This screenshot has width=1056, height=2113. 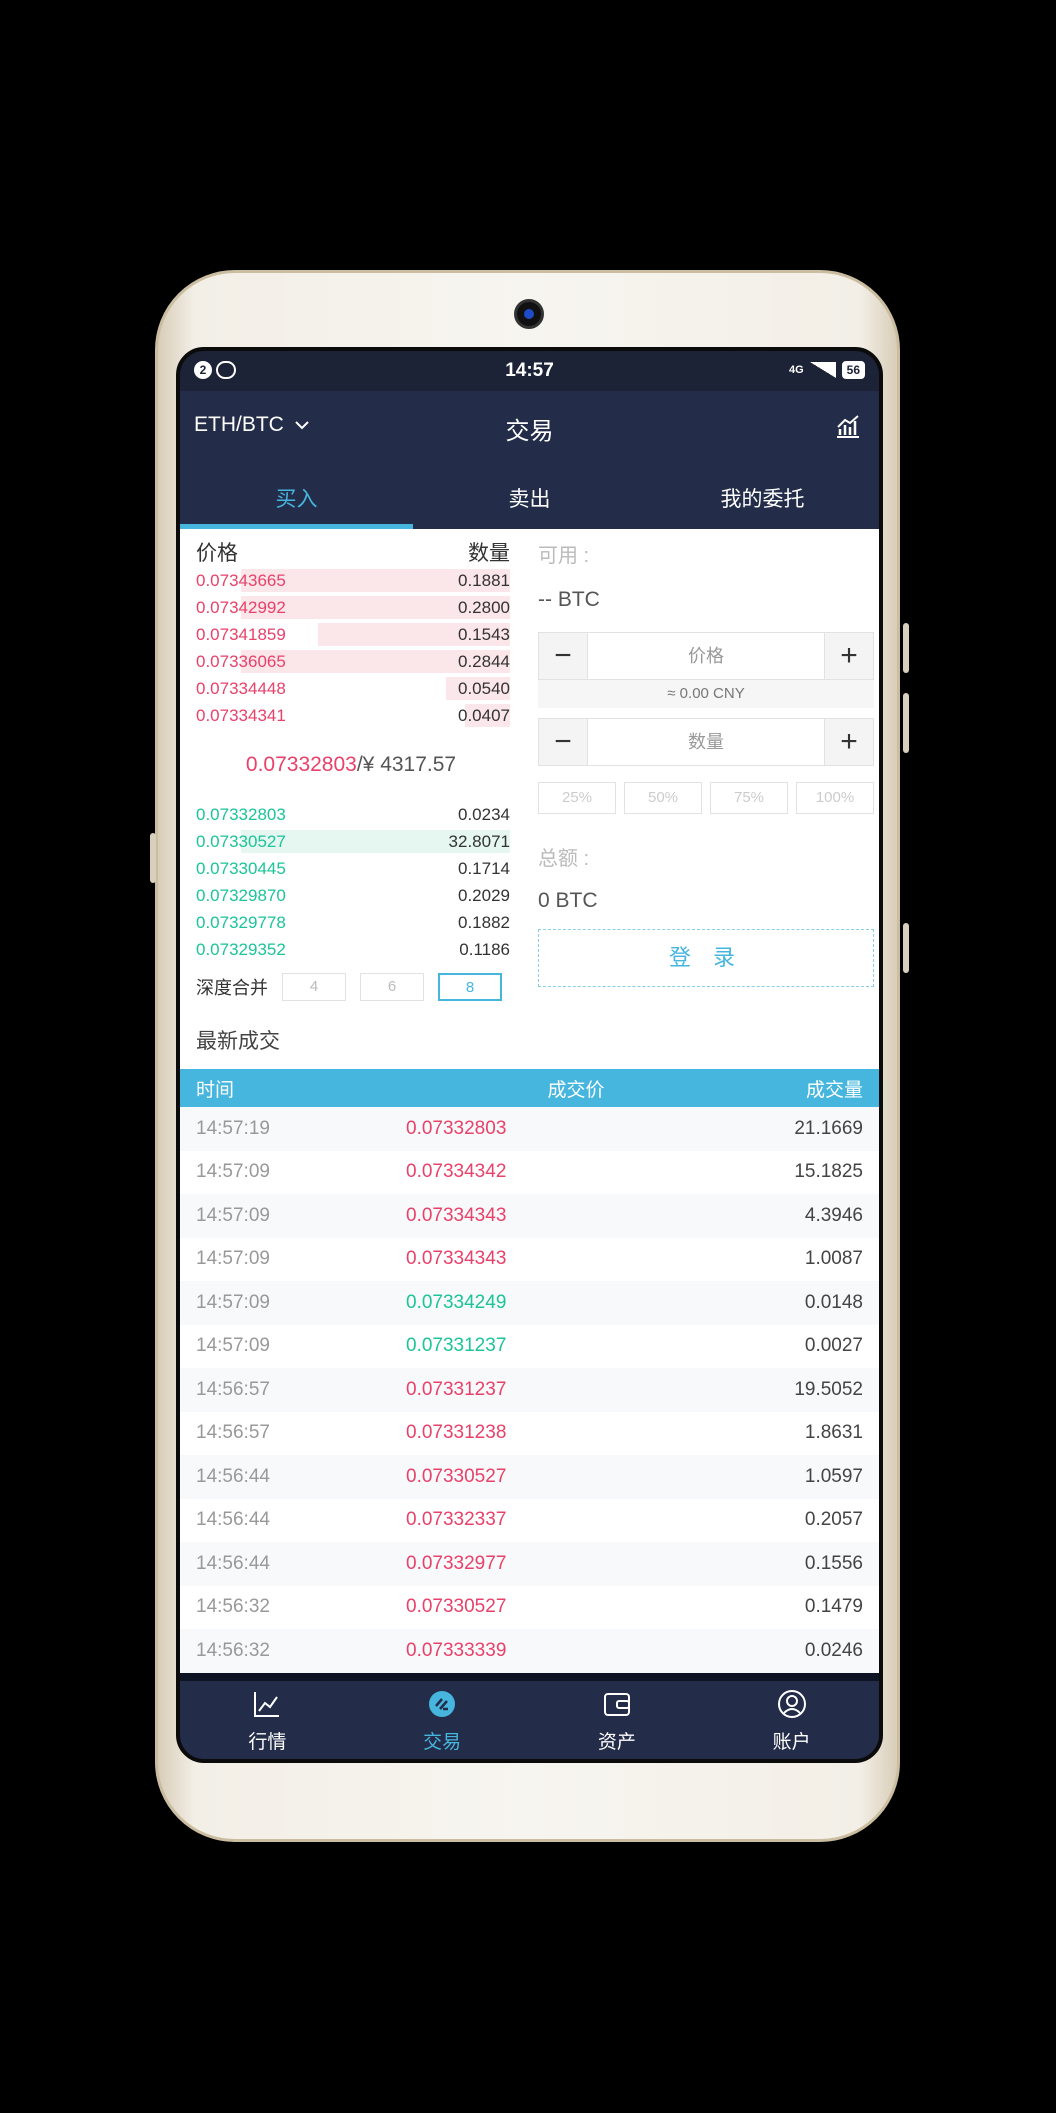 I want to click on bid-qty: 0.1882, so click(x=484, y=922).